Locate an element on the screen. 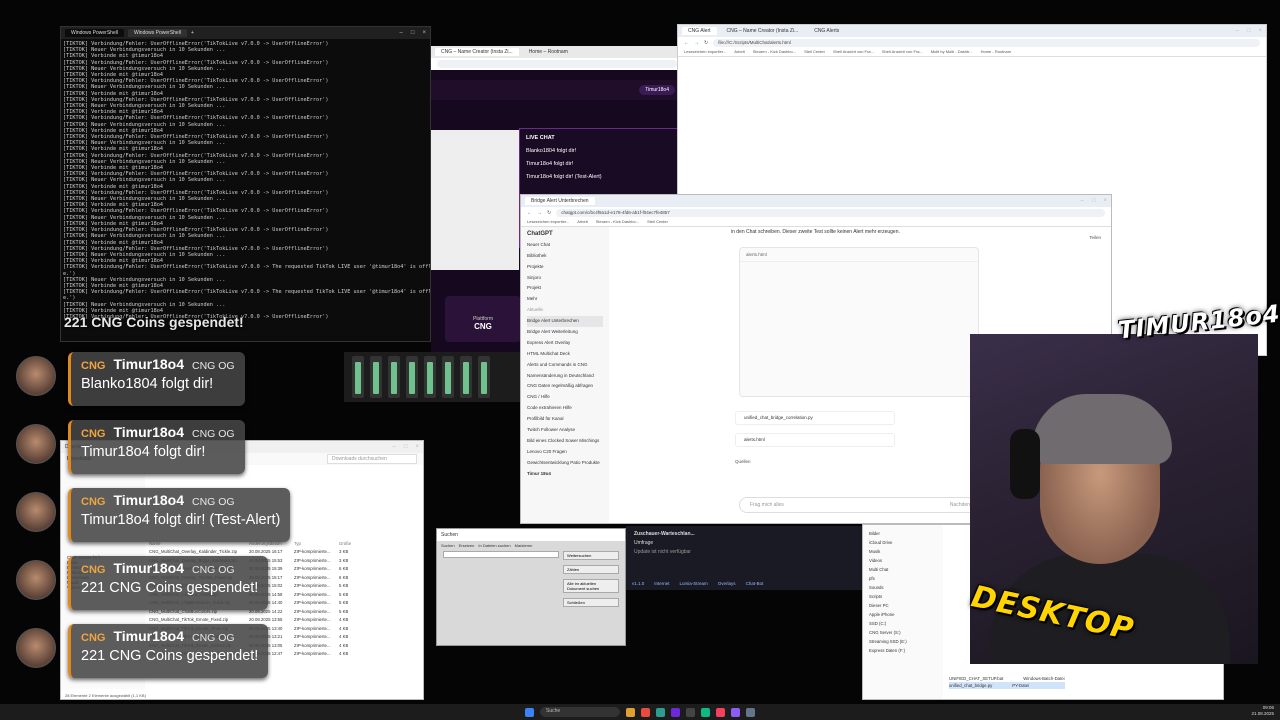 This screenshot has height=720, width=1280. history-item: Bridge Alert Unterbrechen is located at coordinates (565, 322).